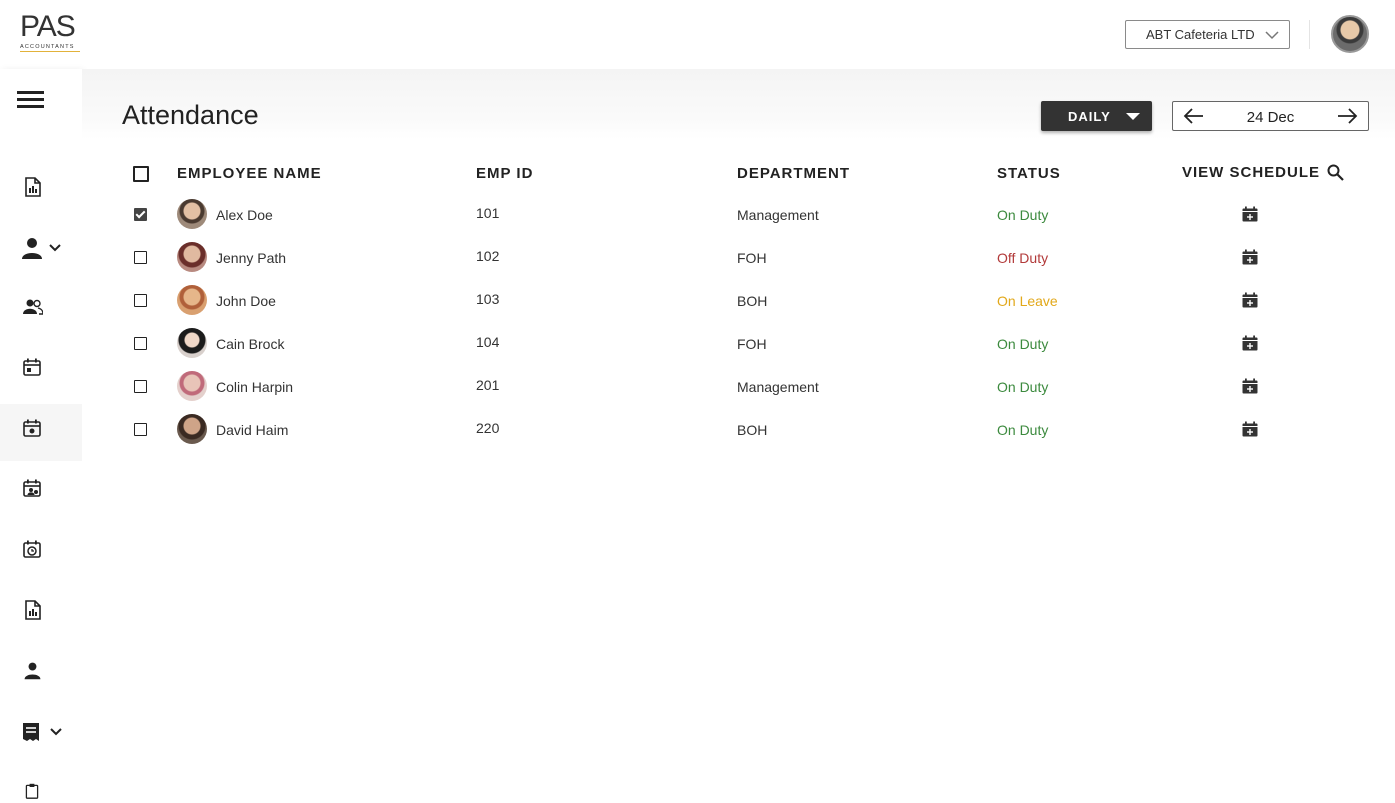  Describe the element at coordinates (488, 342) in the screenshot. I see `employee-id: 104` at that location.